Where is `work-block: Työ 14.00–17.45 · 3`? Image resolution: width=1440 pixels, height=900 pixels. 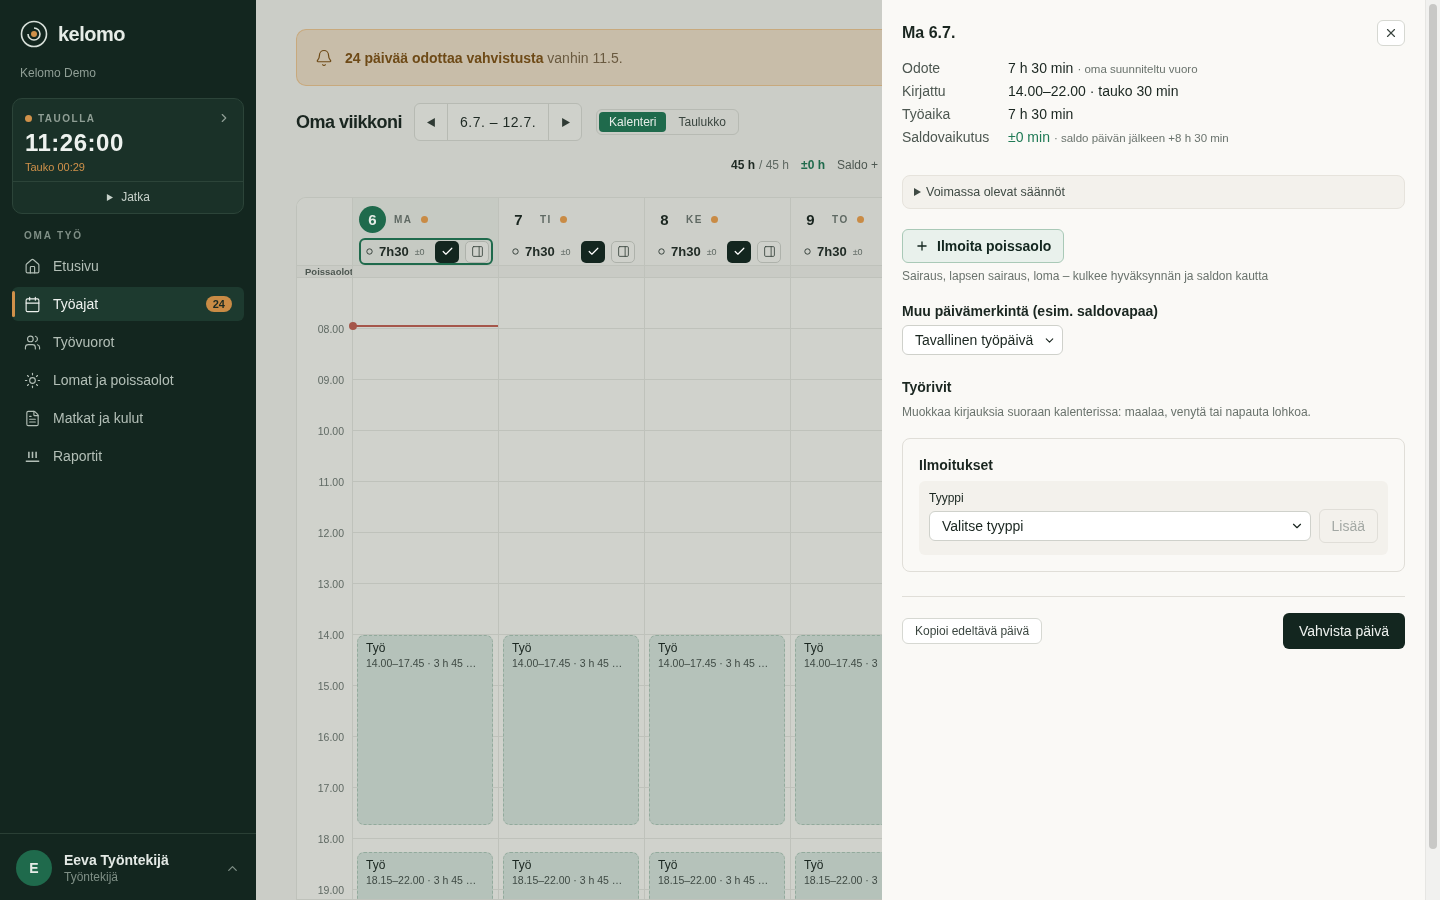
work-block: Työ 14.00–17.45 · 3 is located at coordinates (838, 730).